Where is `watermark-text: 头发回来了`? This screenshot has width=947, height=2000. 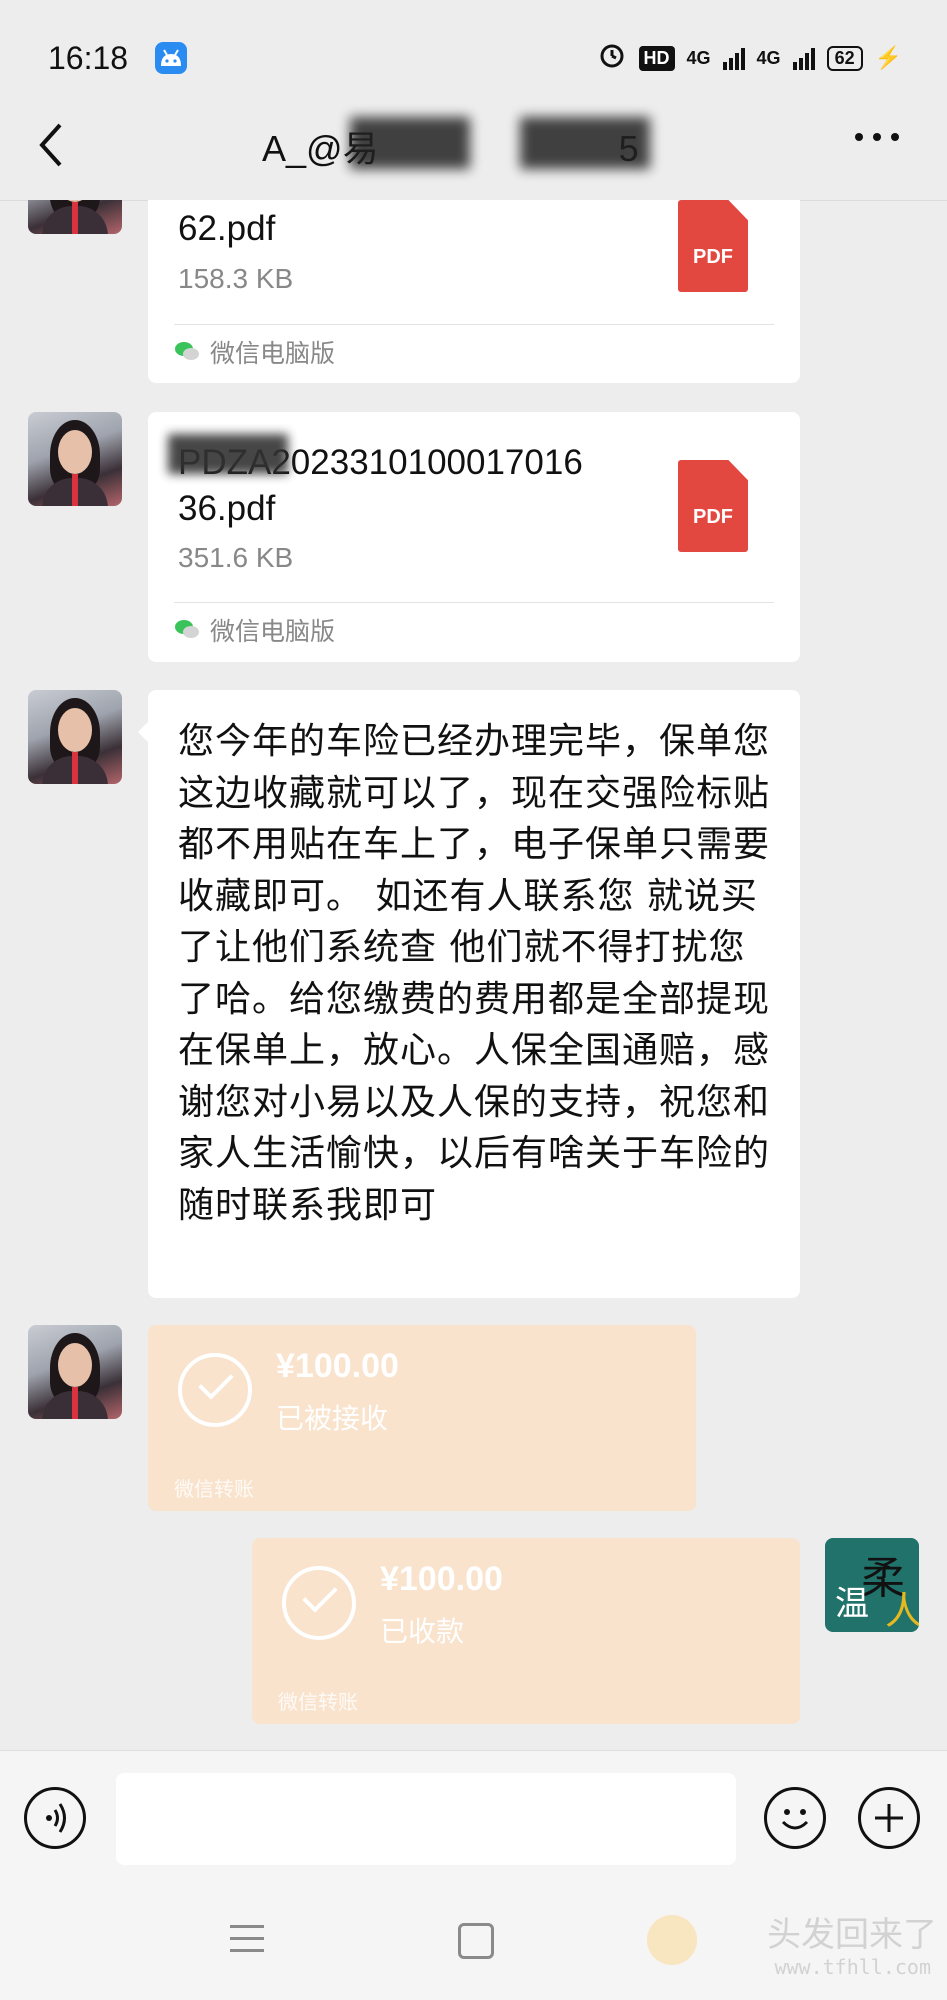
watermark-text: 头发回来了 is located at coordinates (852, 1935).